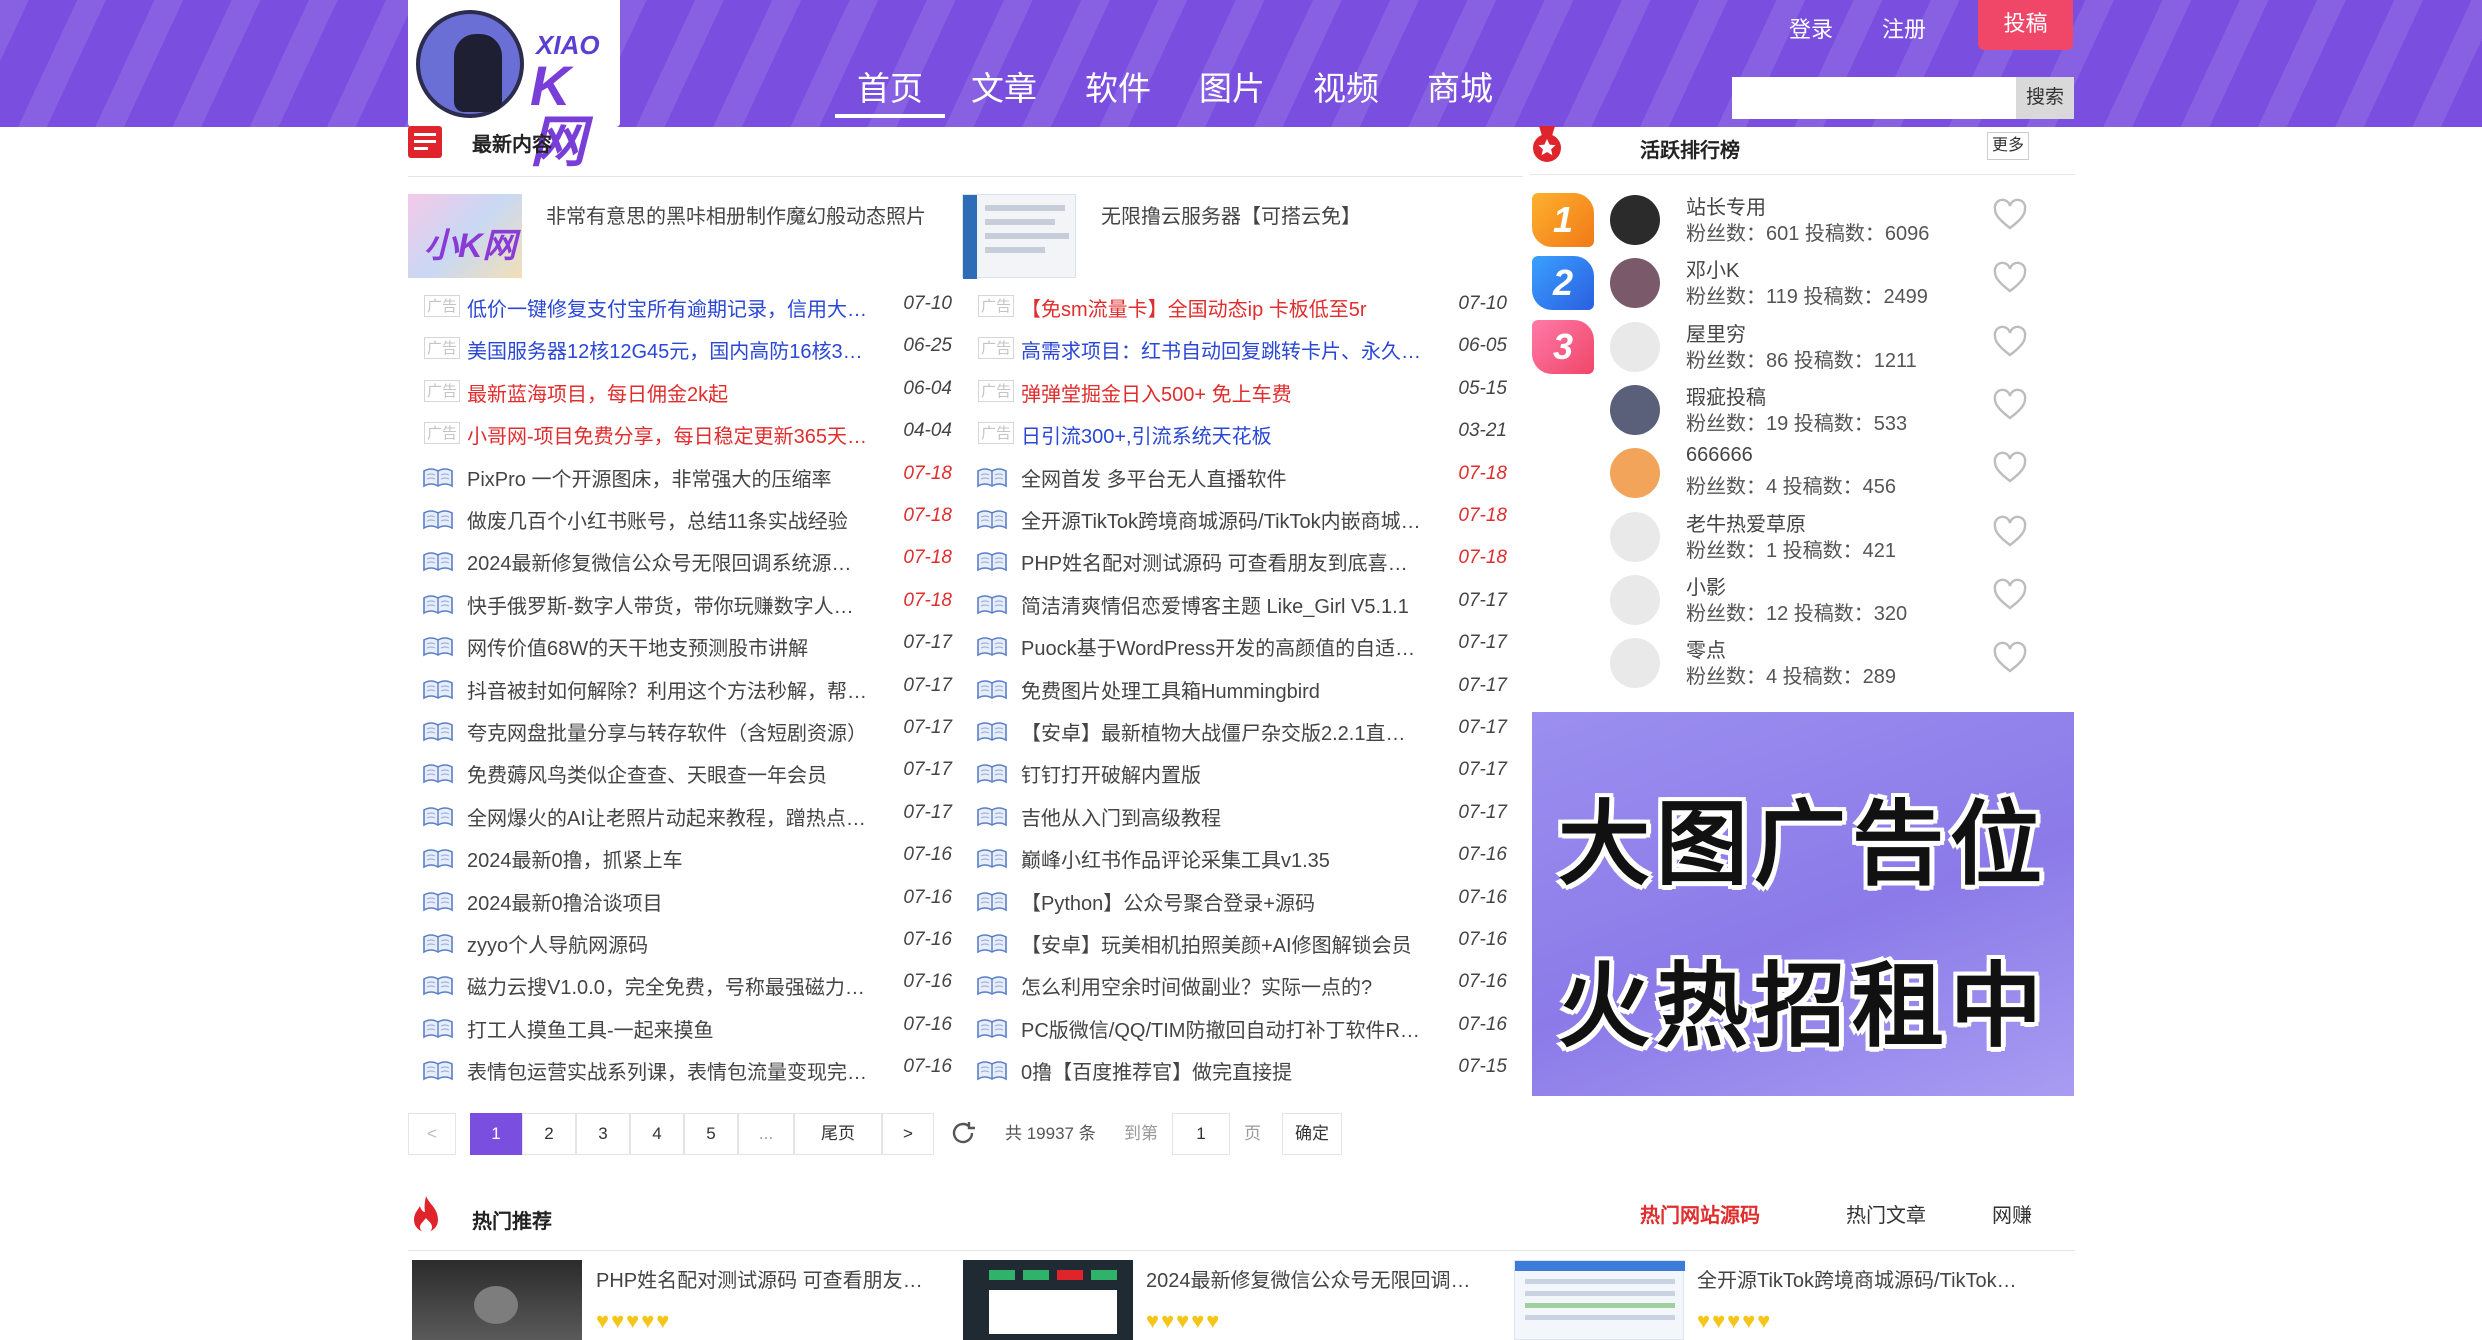 This screenshot has height=1340, width=2482. I want to click on article-list-item: 钉钉打开破解内置版 07-17, so click(1235, 772).